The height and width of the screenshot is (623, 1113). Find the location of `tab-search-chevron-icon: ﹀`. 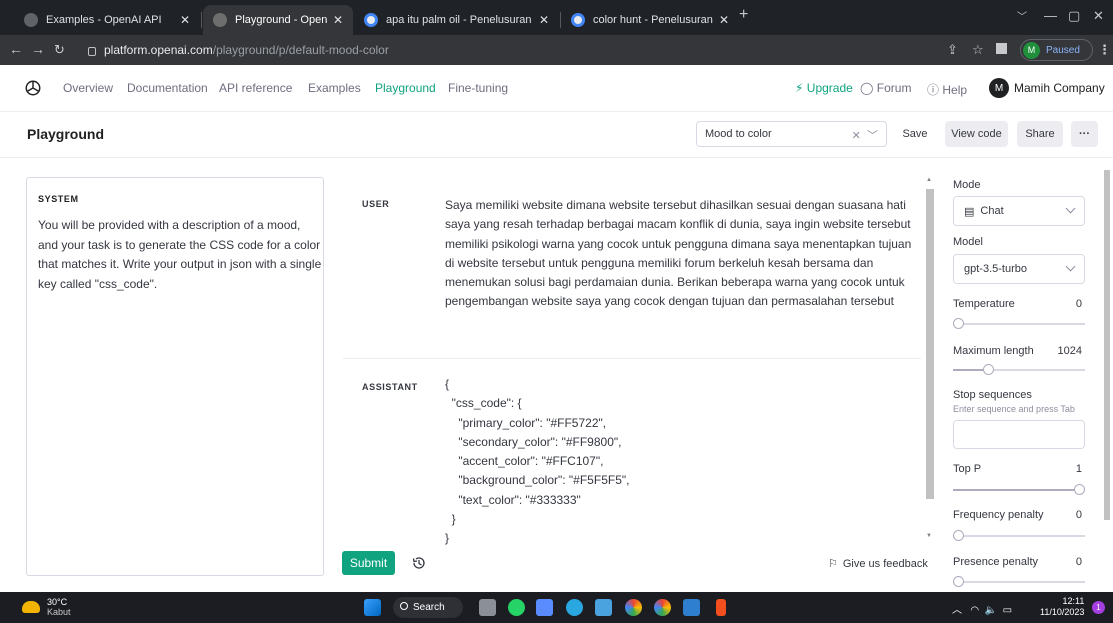

tab-search-chevron-icon: ﹀ is located at coordinates (1022, 15).